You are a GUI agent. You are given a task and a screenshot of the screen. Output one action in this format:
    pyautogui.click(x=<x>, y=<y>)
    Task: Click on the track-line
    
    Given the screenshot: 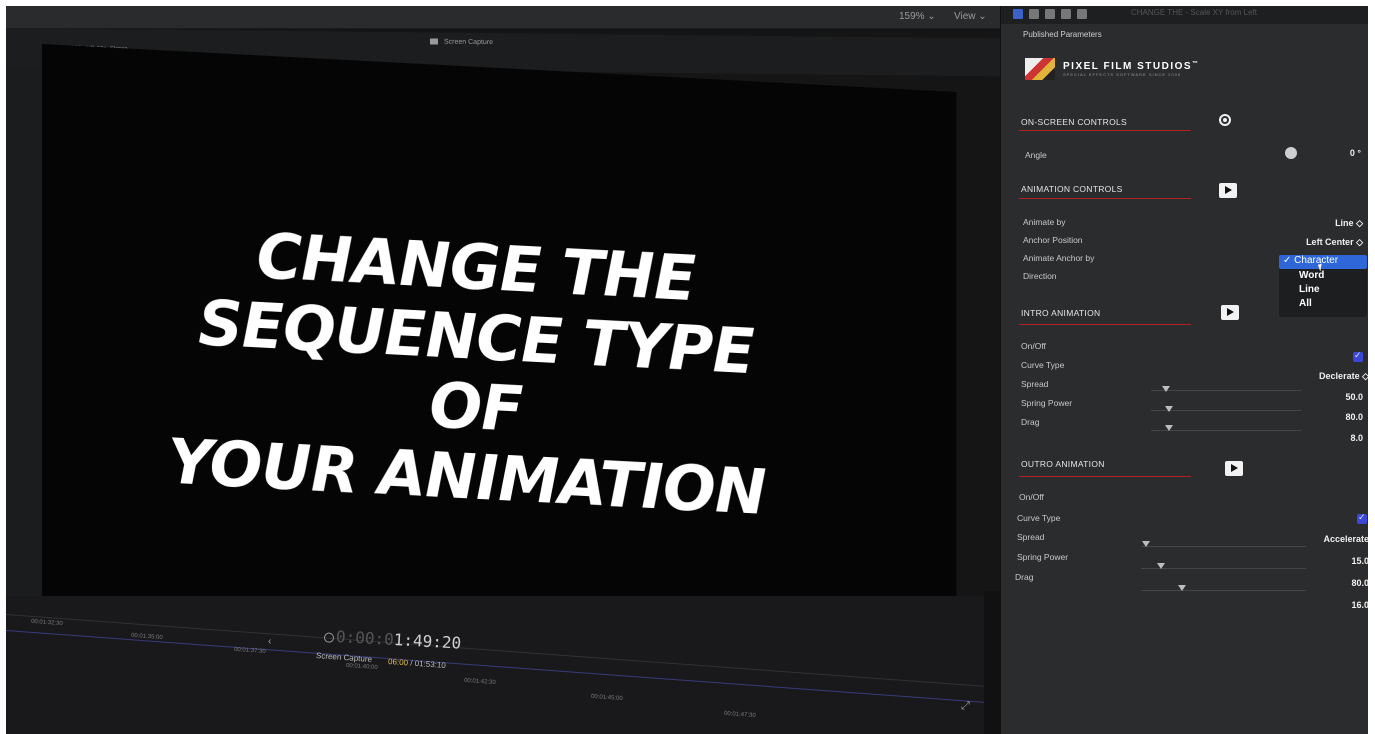 What is the action you would take?
    pyautogui.click(x=500, y=667)
    